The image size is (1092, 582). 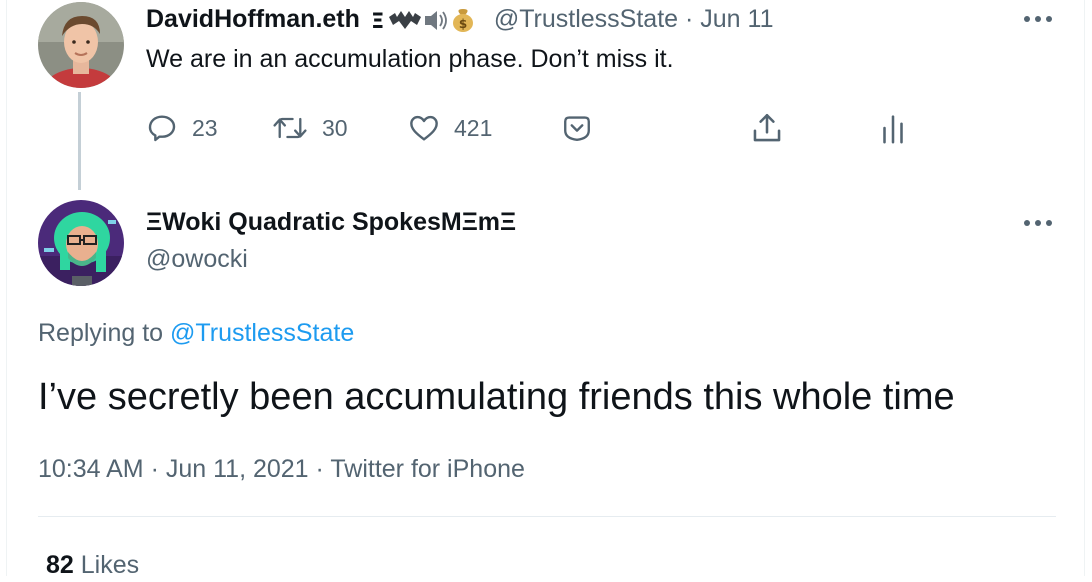 I want to click on replying-to: Replying to @TrustlessState, so click(x=196, y=333).